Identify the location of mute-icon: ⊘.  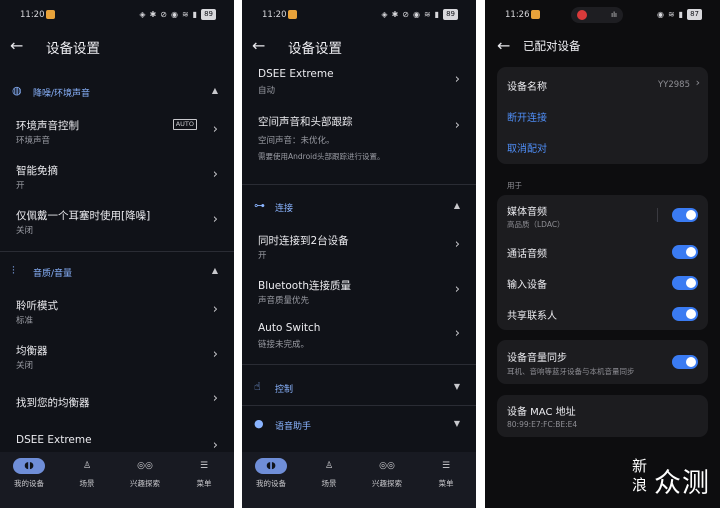
(405, 14).